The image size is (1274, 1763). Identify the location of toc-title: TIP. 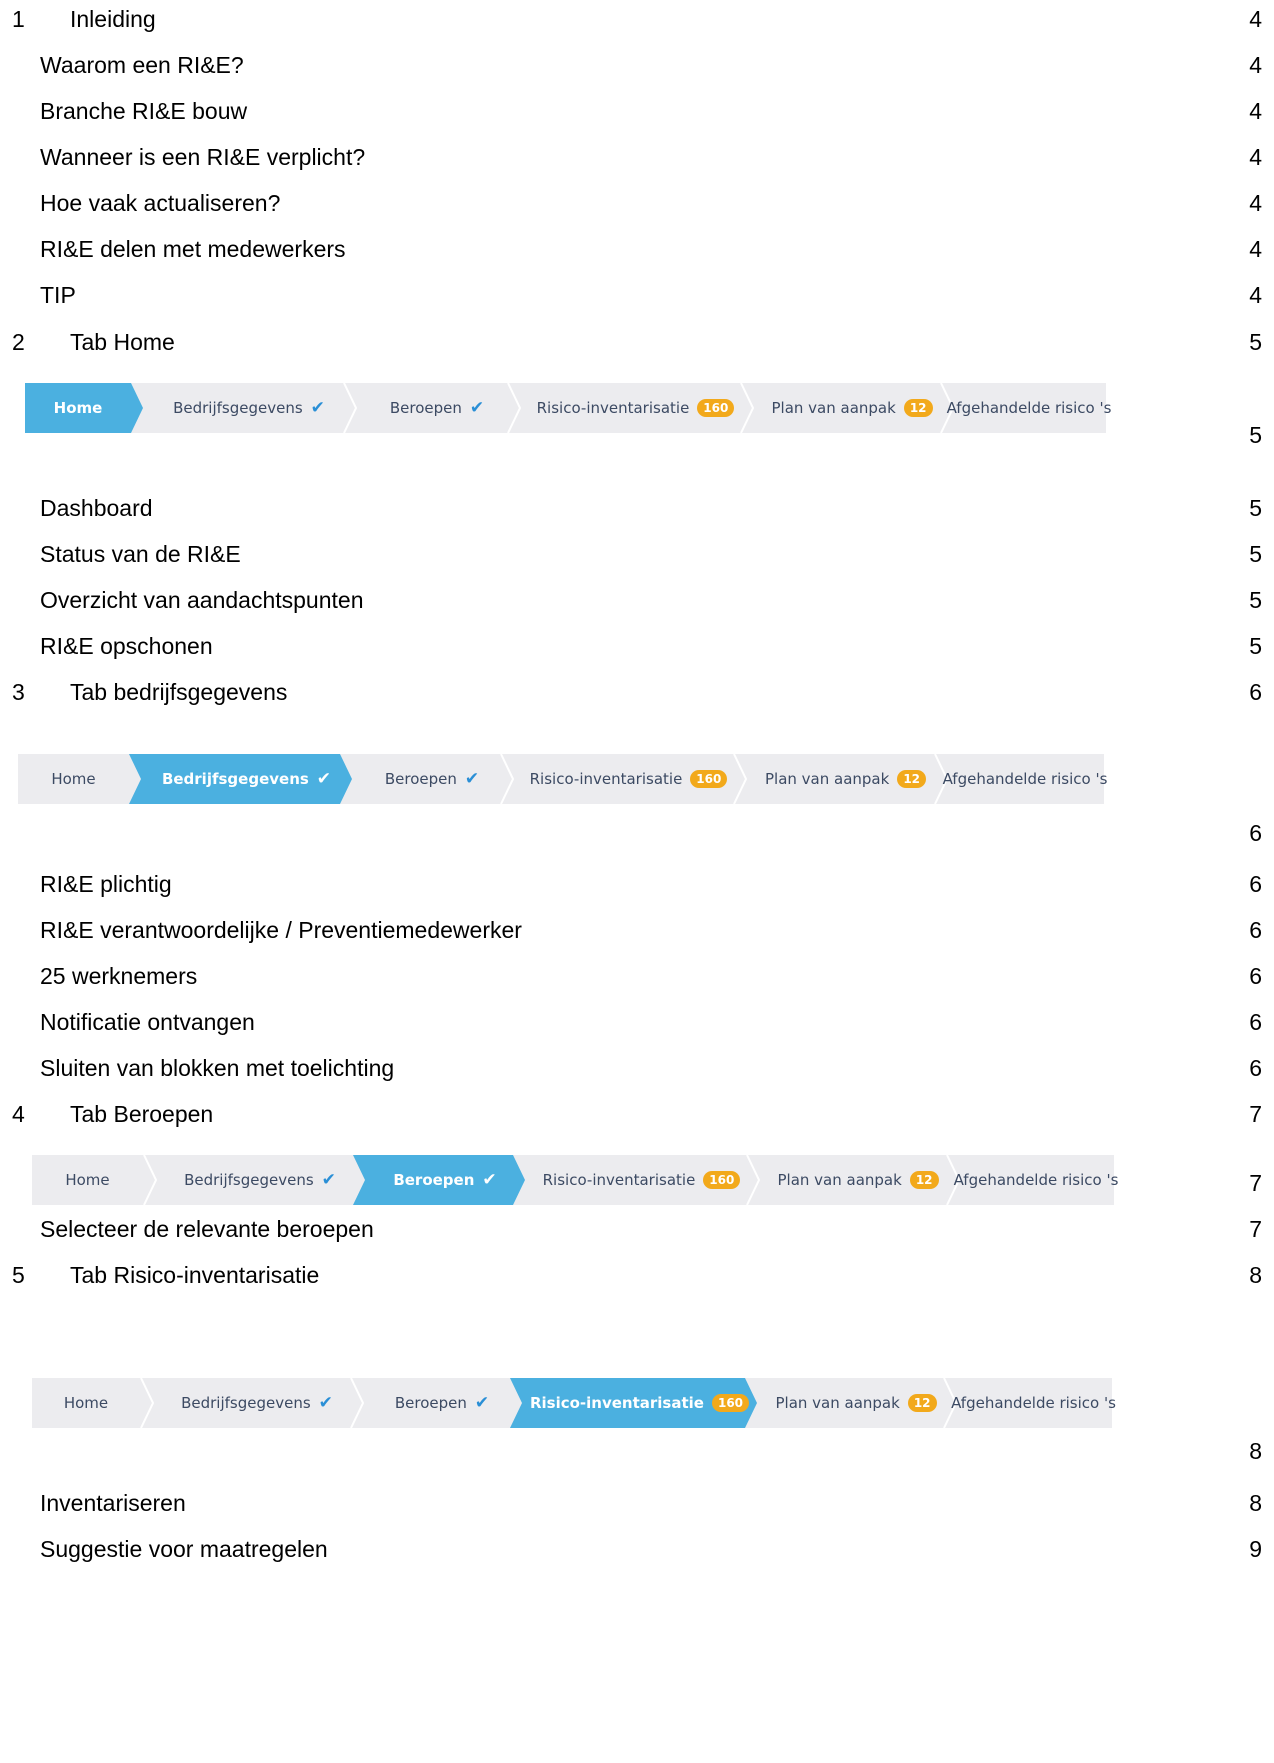
(58, 295).